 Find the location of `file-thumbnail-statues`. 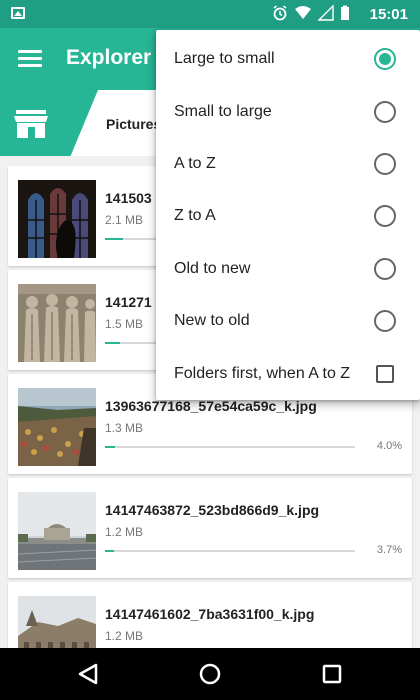

file-thumbnail-statues is located at coordinates (57, 323).